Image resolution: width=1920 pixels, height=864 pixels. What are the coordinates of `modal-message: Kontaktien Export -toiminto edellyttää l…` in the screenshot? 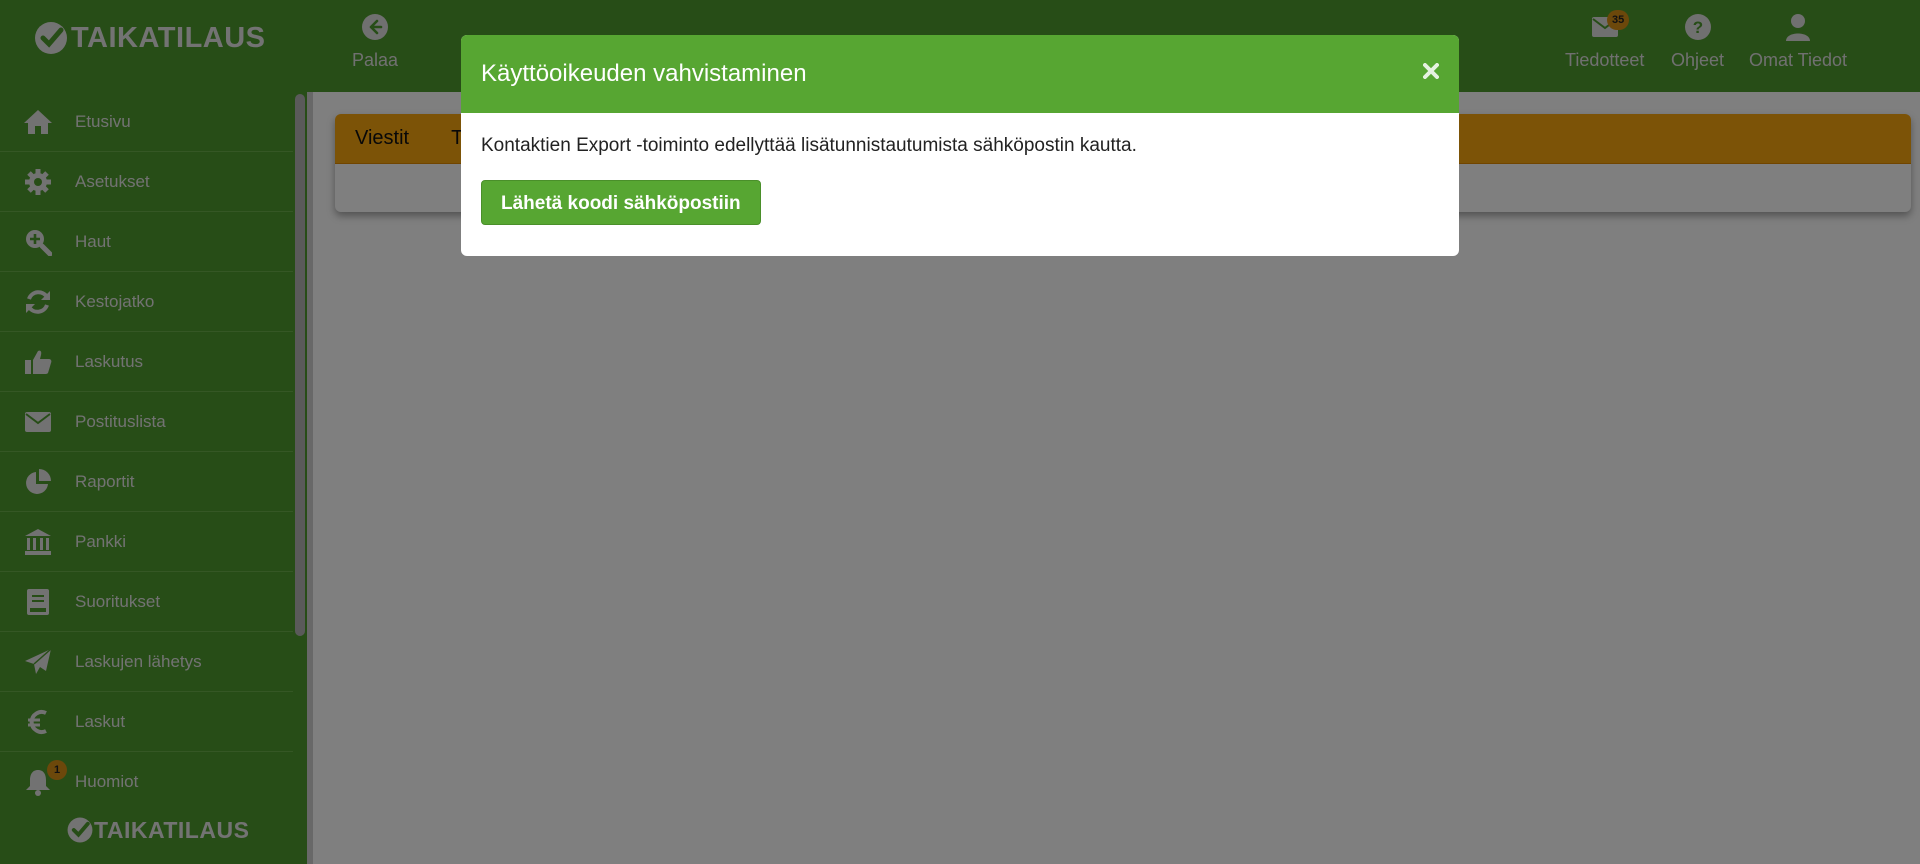 It's located at (809, 145).